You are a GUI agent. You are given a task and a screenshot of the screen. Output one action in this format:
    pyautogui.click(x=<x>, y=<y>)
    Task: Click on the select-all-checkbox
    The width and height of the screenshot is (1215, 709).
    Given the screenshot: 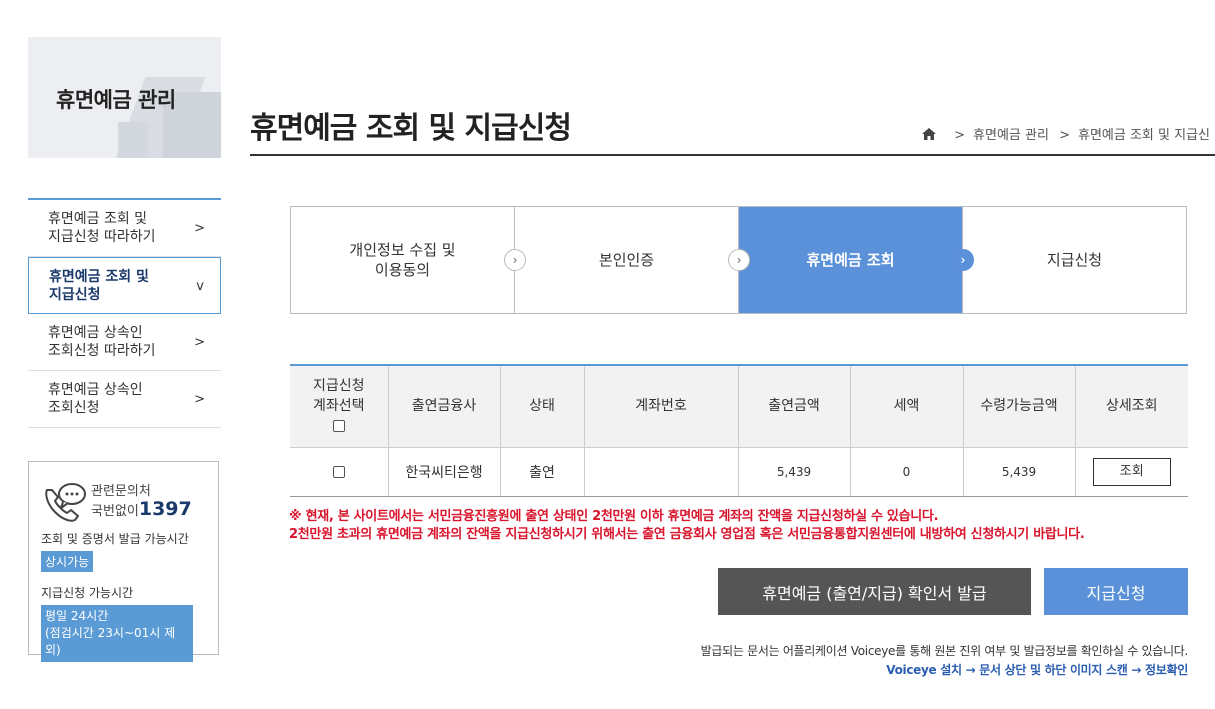 What is the action you would take?
    pyautogui.click(x=338, y=426)
    